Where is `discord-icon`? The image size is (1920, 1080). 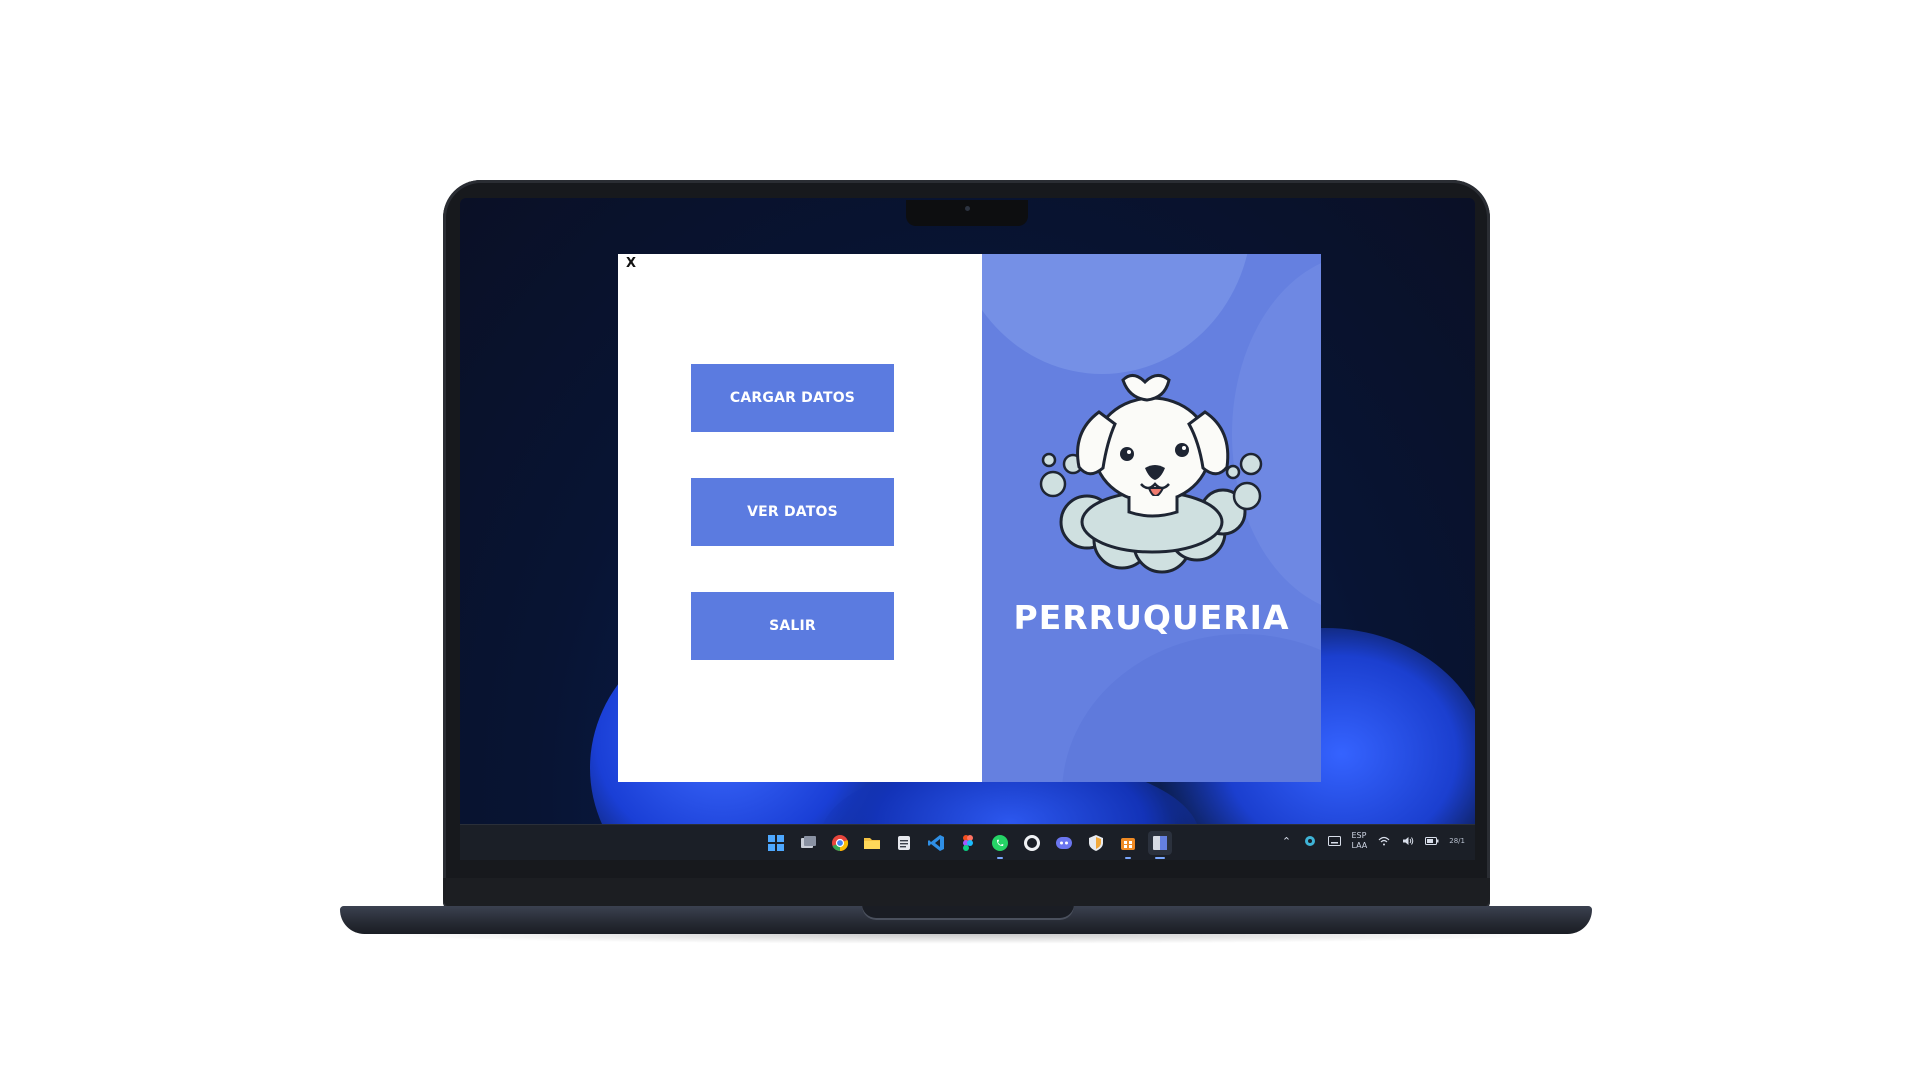
discord-icon is located at coordinates (1064, 843).